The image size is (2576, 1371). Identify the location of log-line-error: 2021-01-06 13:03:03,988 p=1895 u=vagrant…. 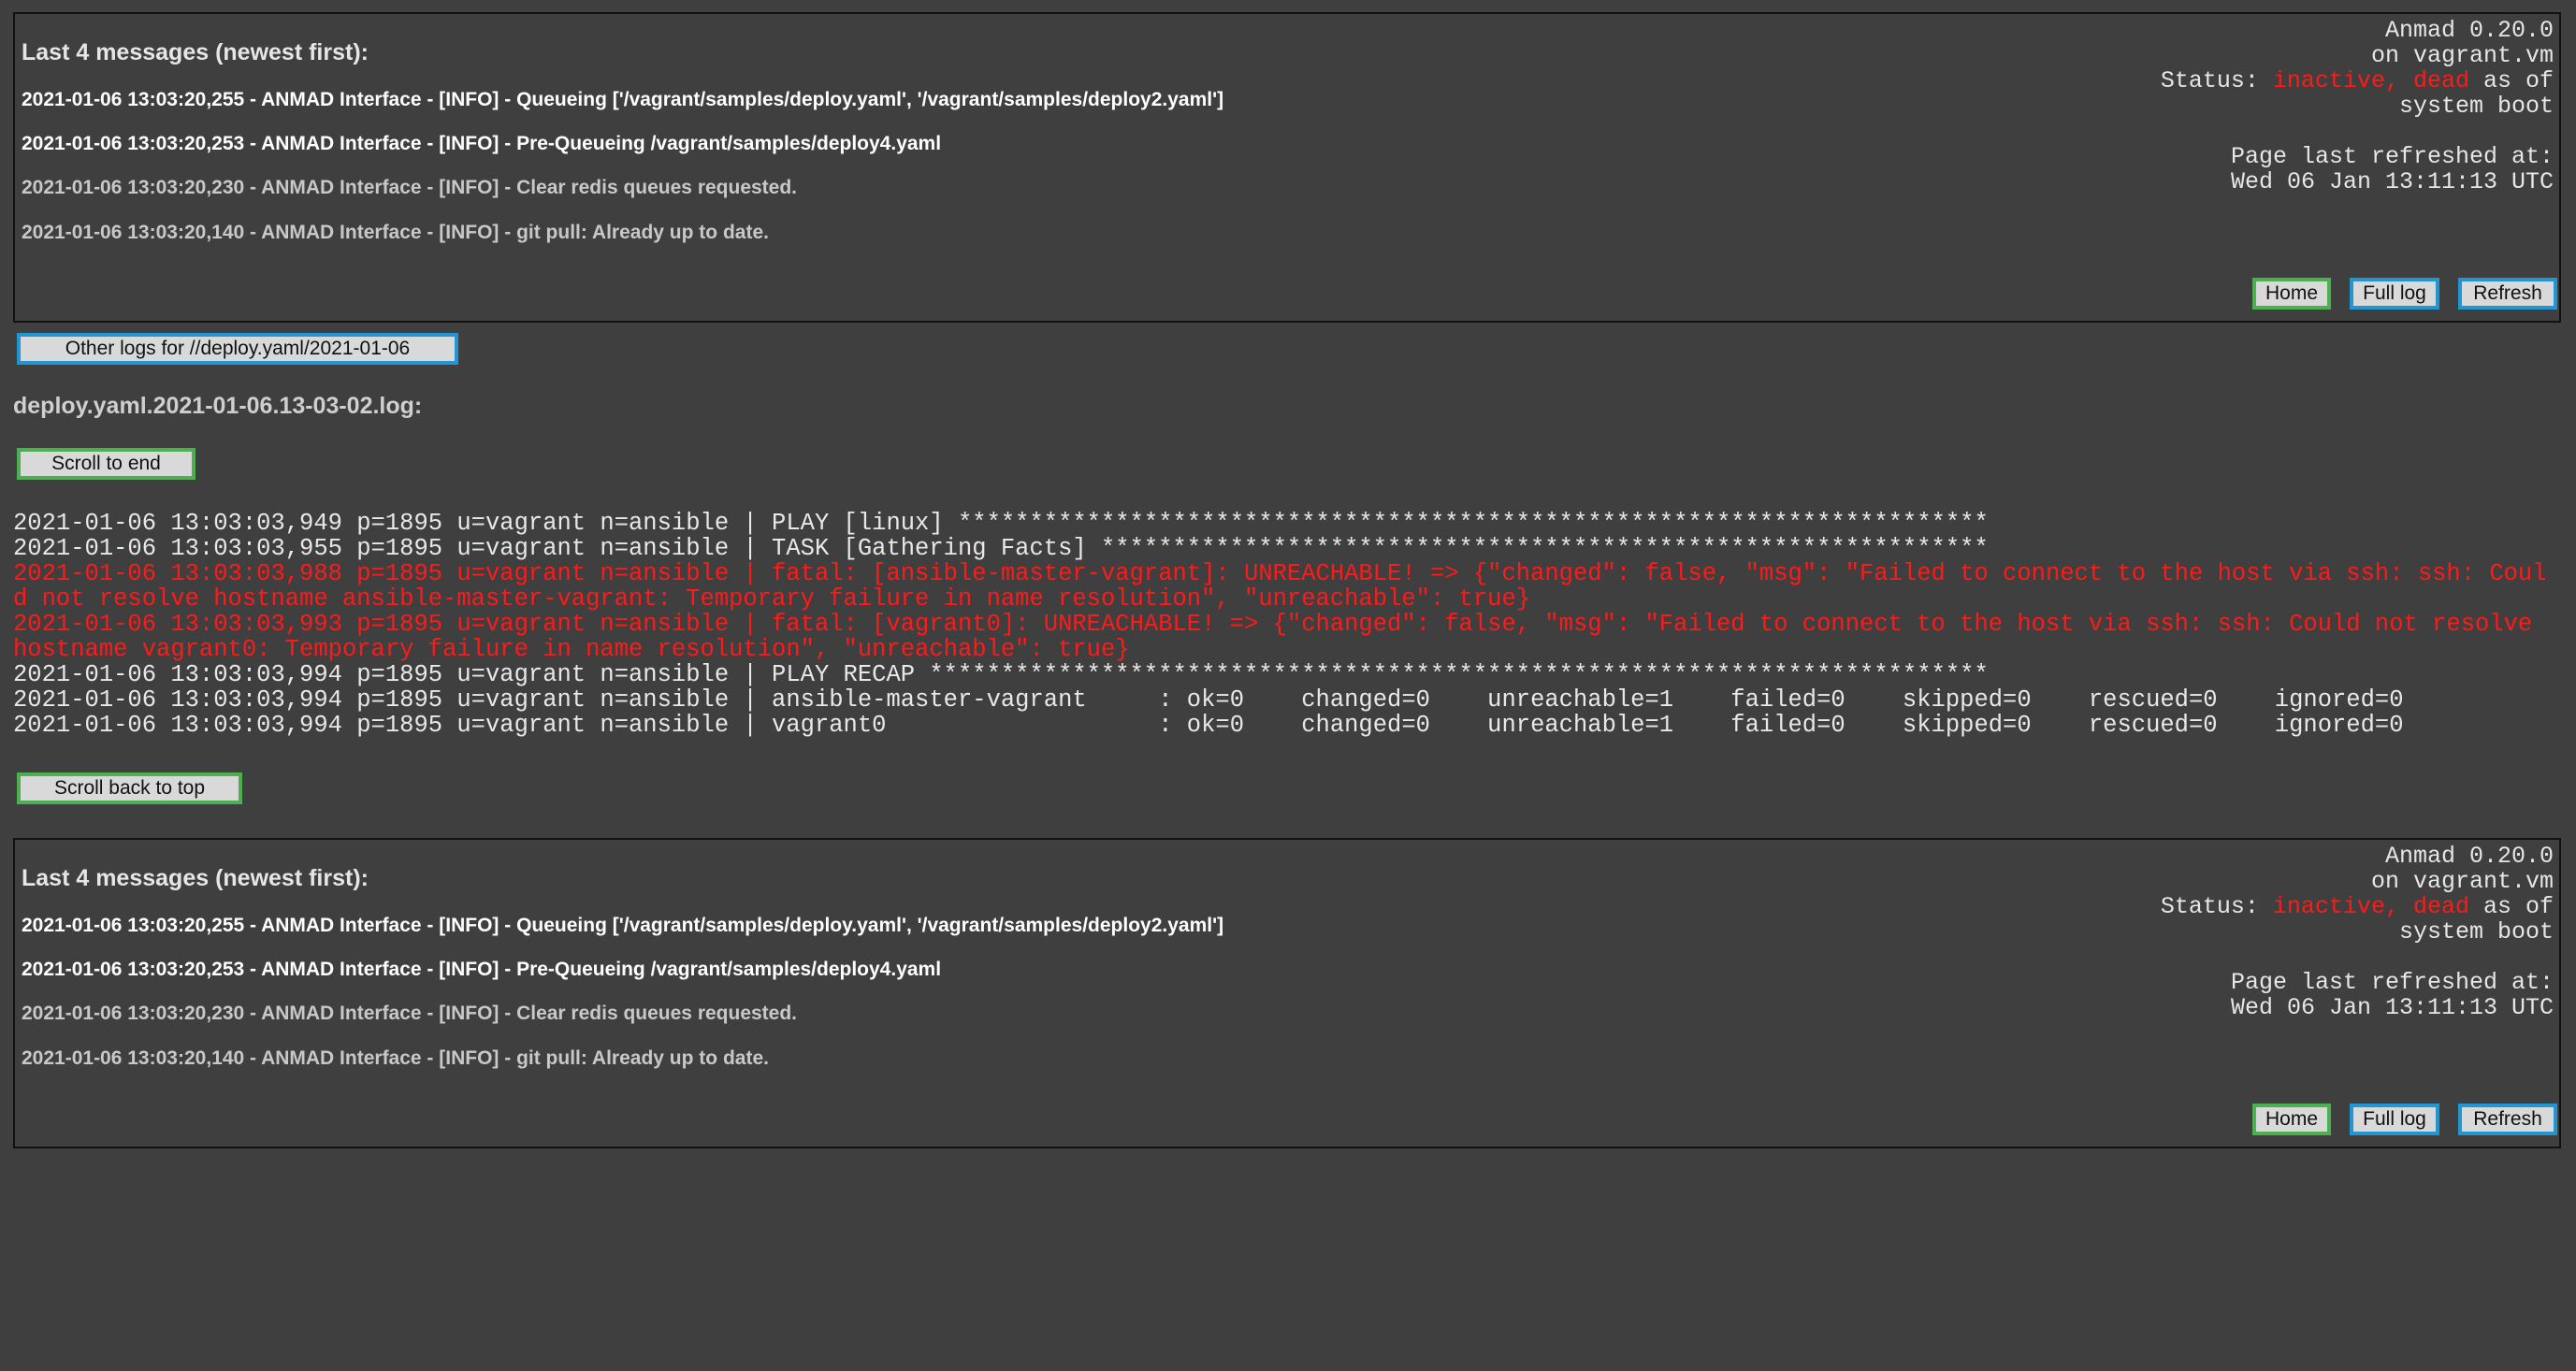
(1280, 586).